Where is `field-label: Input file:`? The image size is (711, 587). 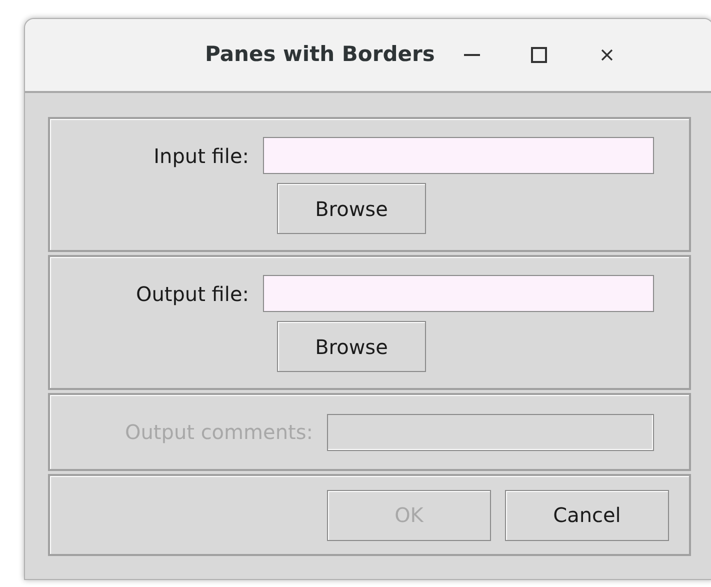
field-label: Input file: is located at coordinates (201, 156).